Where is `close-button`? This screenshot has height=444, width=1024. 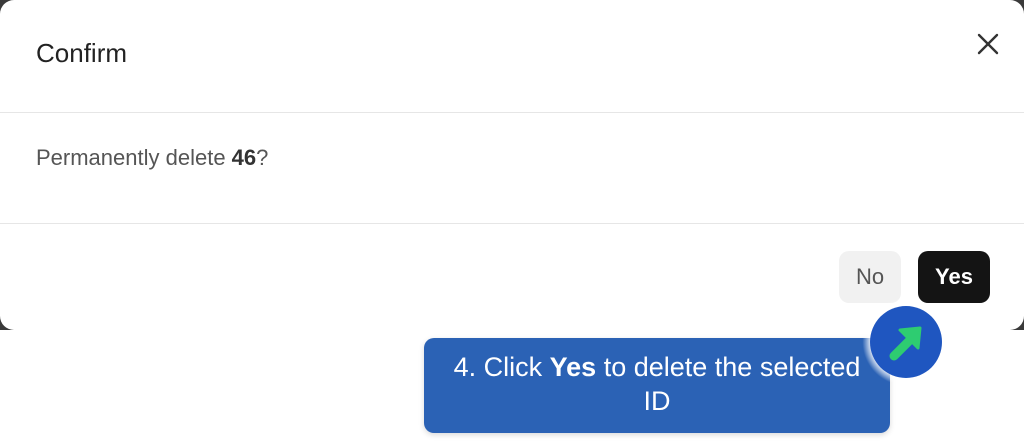 close-button is located at coordinates (988, 45).